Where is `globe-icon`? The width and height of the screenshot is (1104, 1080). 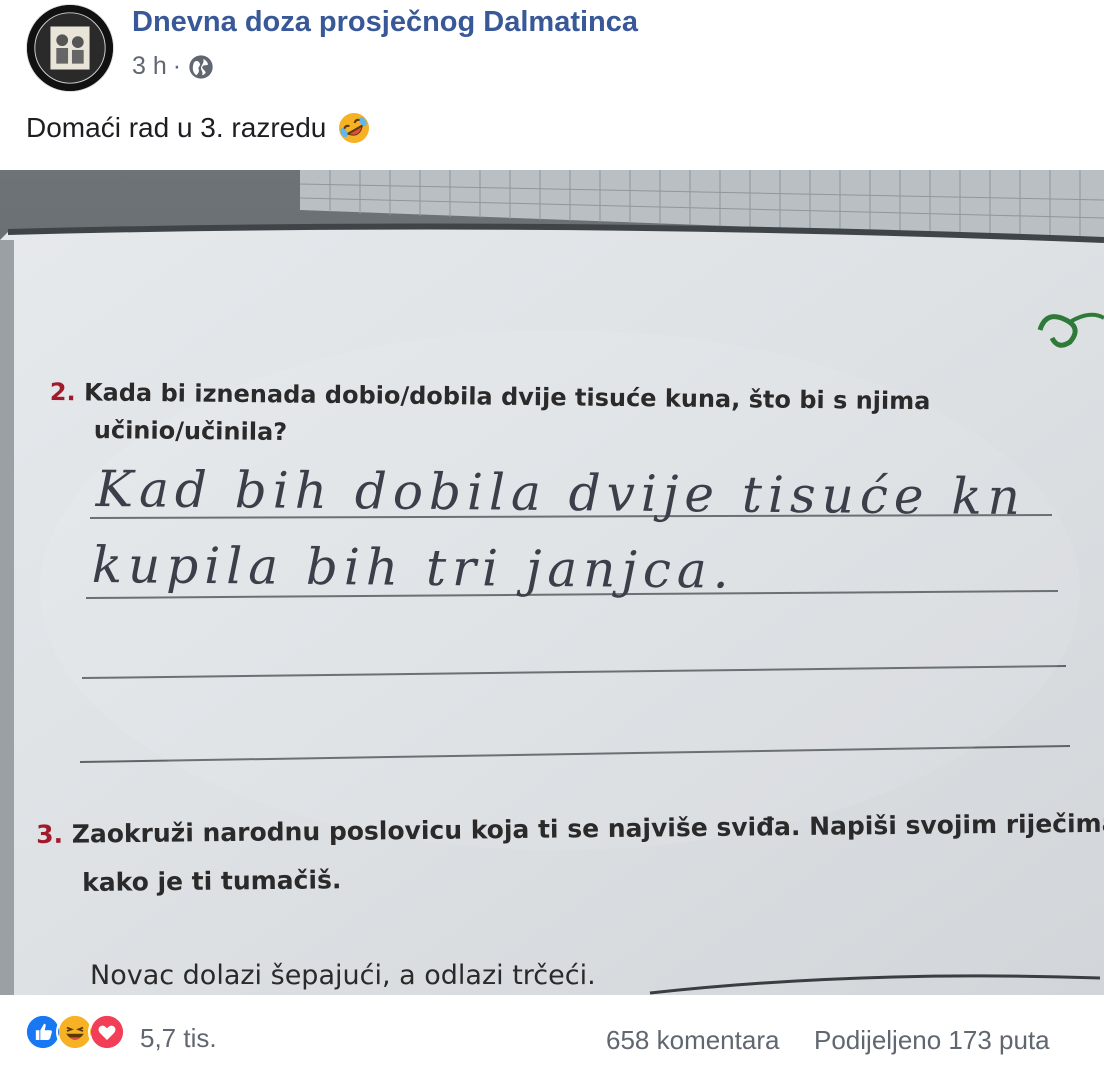 globe-icon is located at coordinates (201, 67).